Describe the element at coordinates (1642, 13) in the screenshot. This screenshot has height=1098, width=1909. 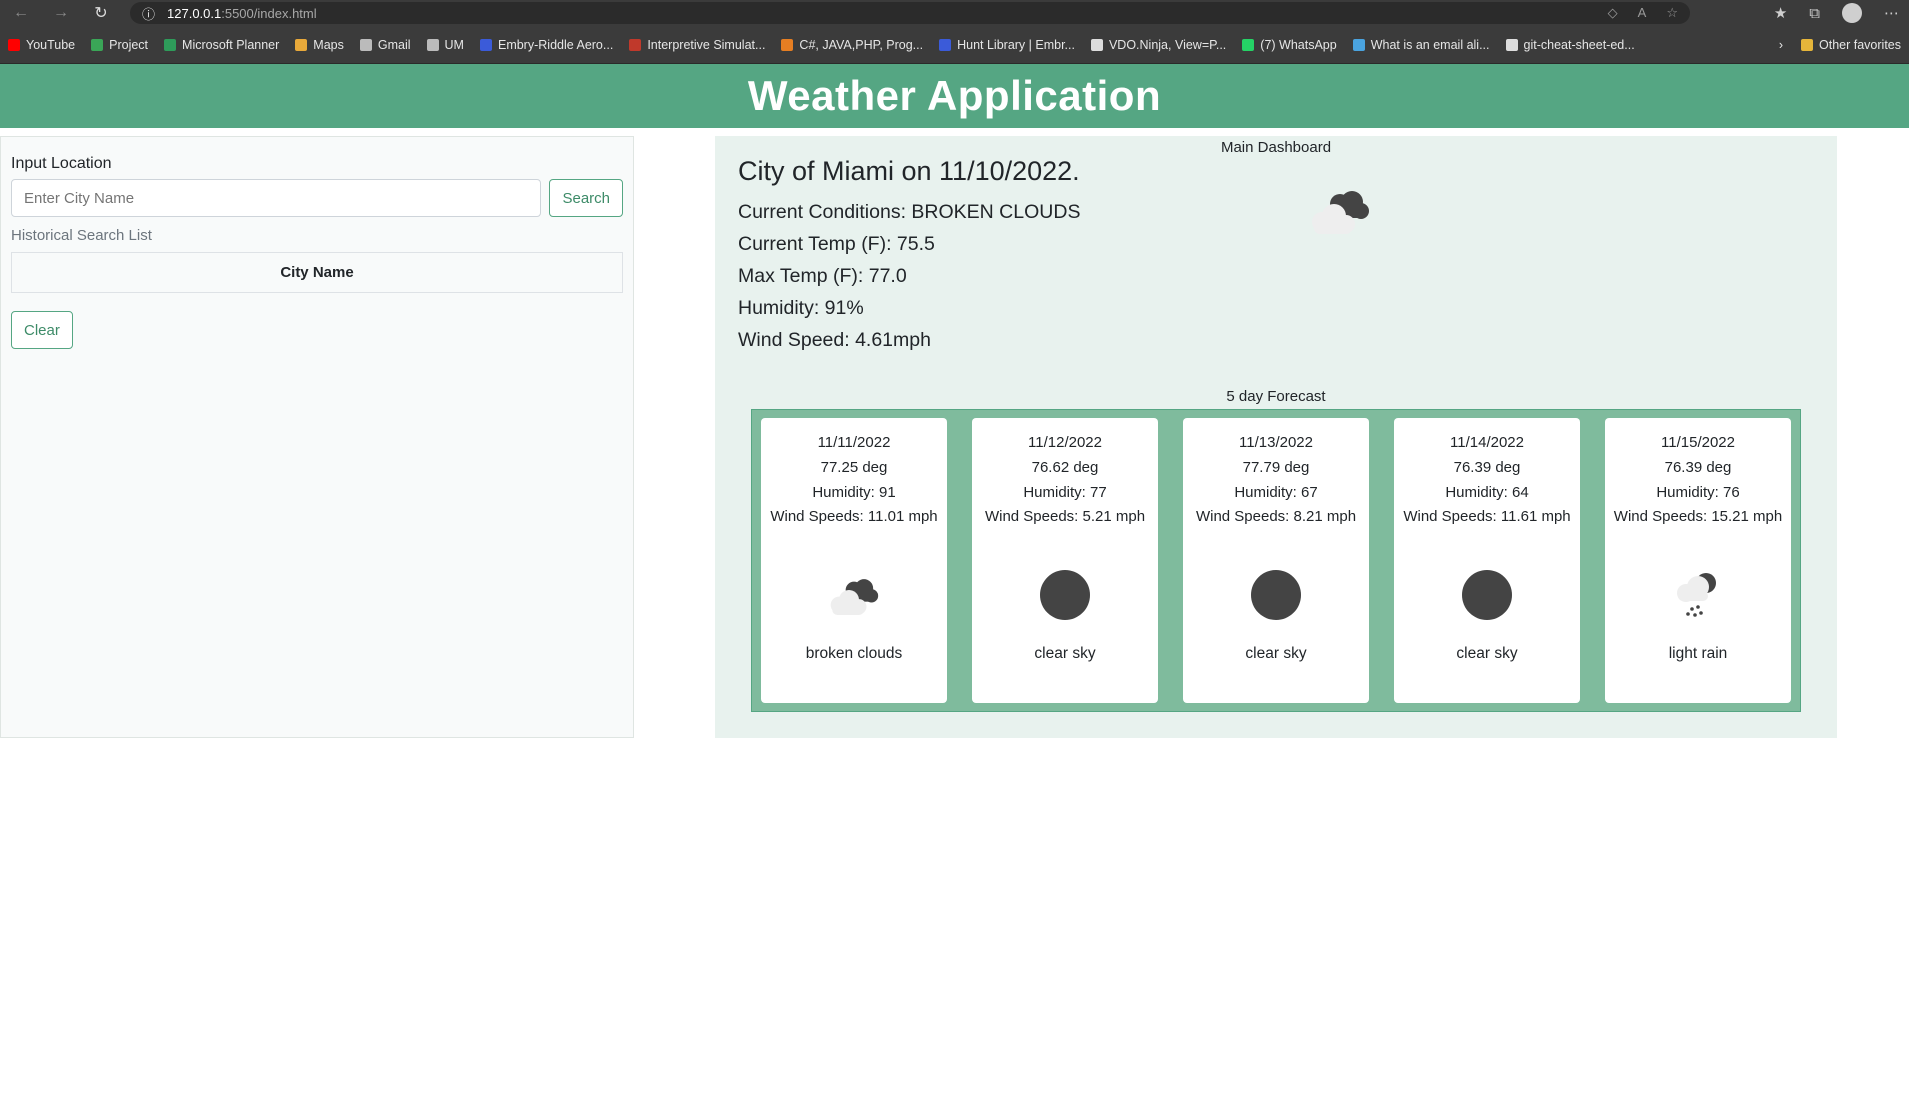
I see `read-aloud-icon: A` at that location.